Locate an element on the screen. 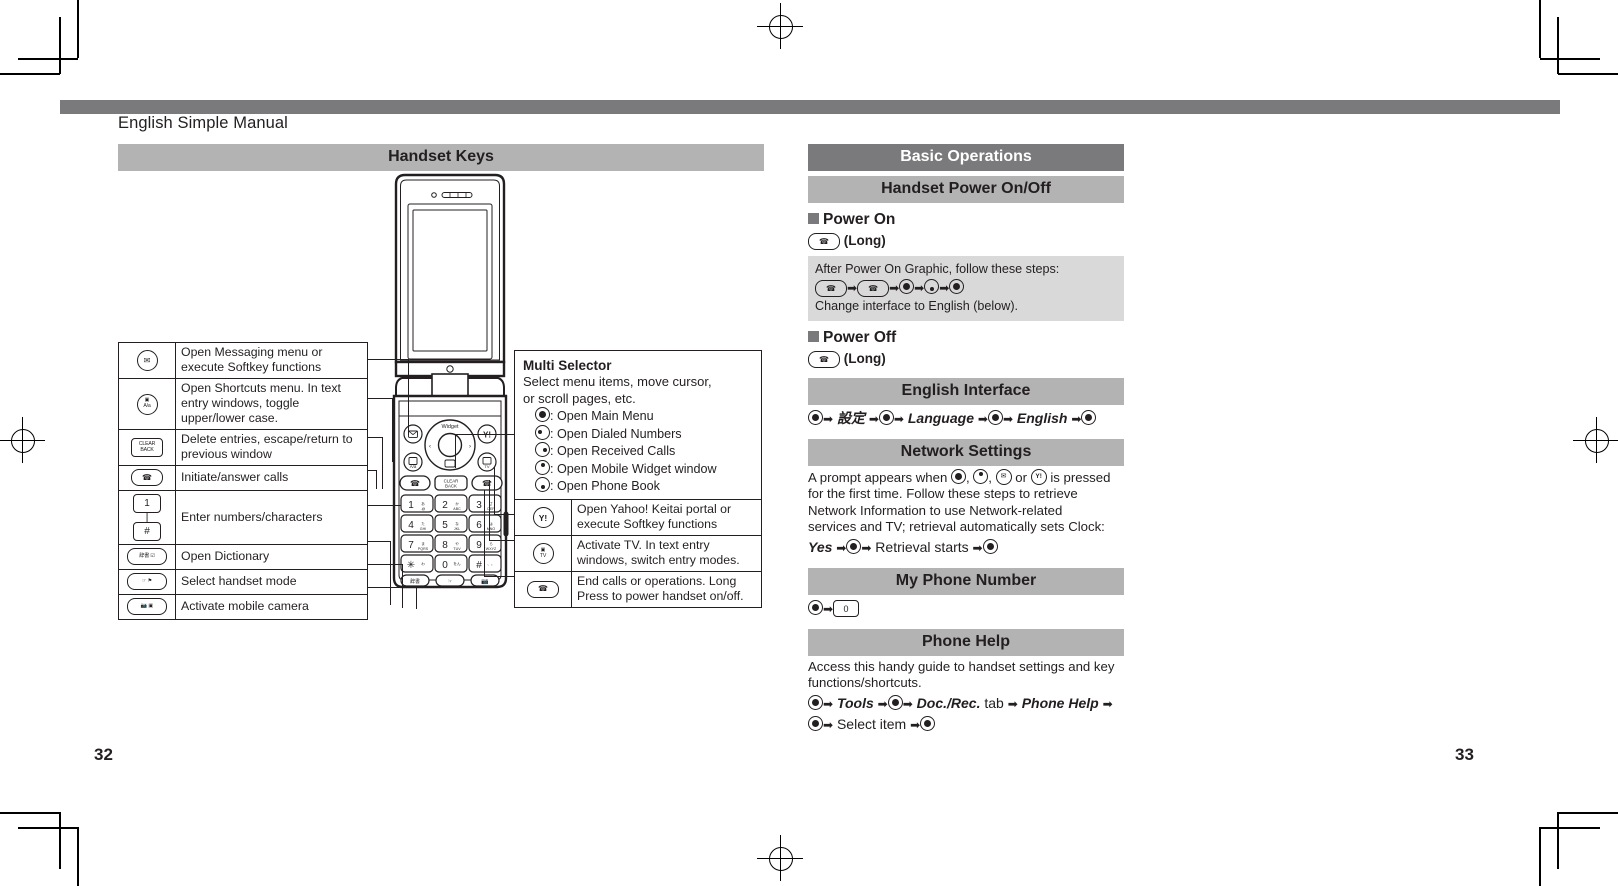 Image resolution: width=1618 pixels, height=886 pixels. svg-text: WXYZ is located at coordinates (491, 549).